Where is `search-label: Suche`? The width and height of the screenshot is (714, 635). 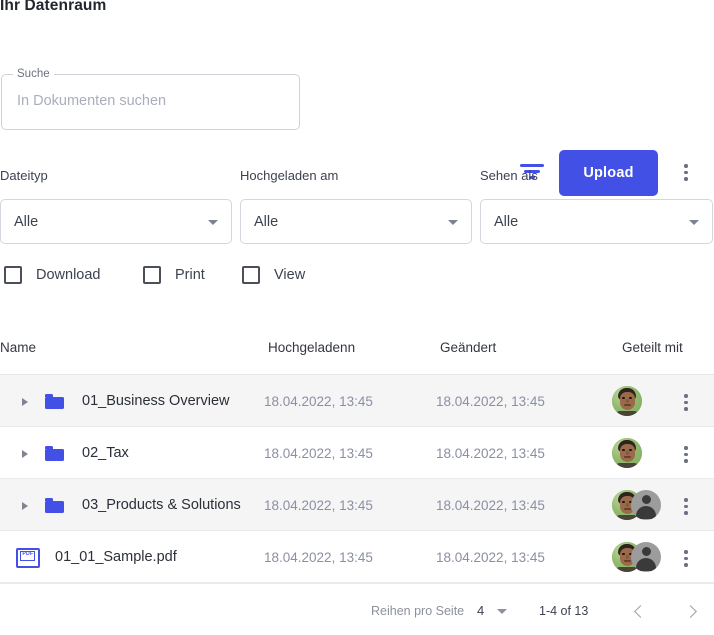
search-label: Suche is located at coordinates (33, 74).